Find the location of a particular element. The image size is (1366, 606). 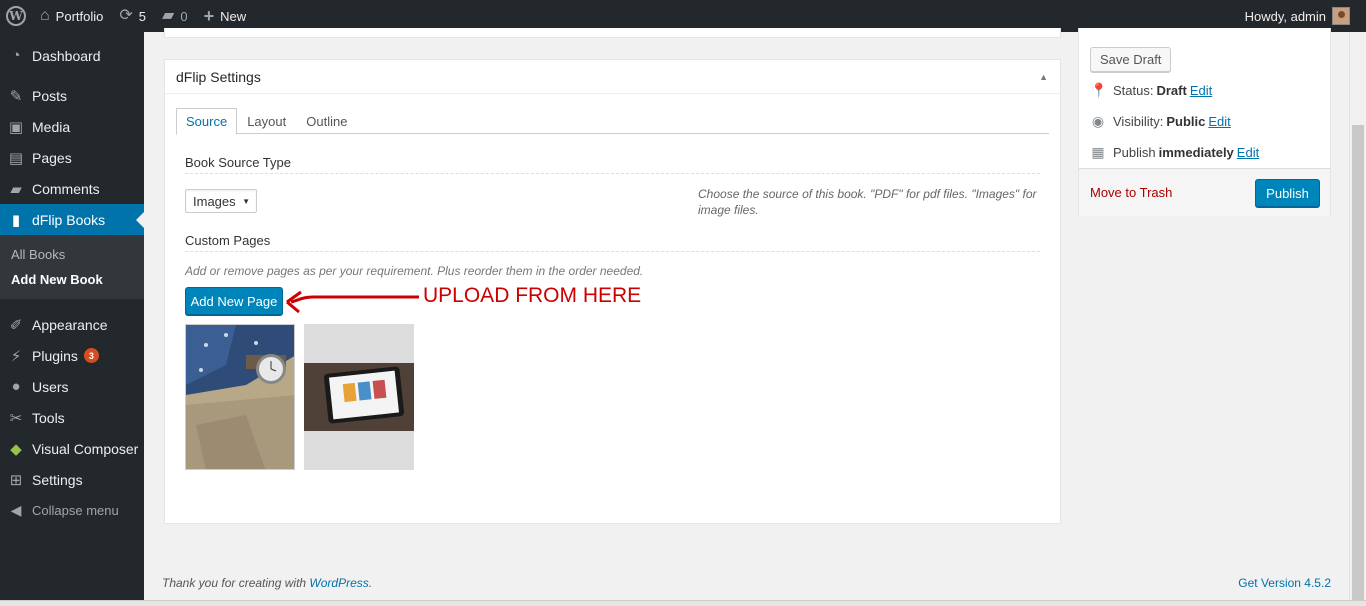

media-icon: ▣ is located at coordinates (16, 127).